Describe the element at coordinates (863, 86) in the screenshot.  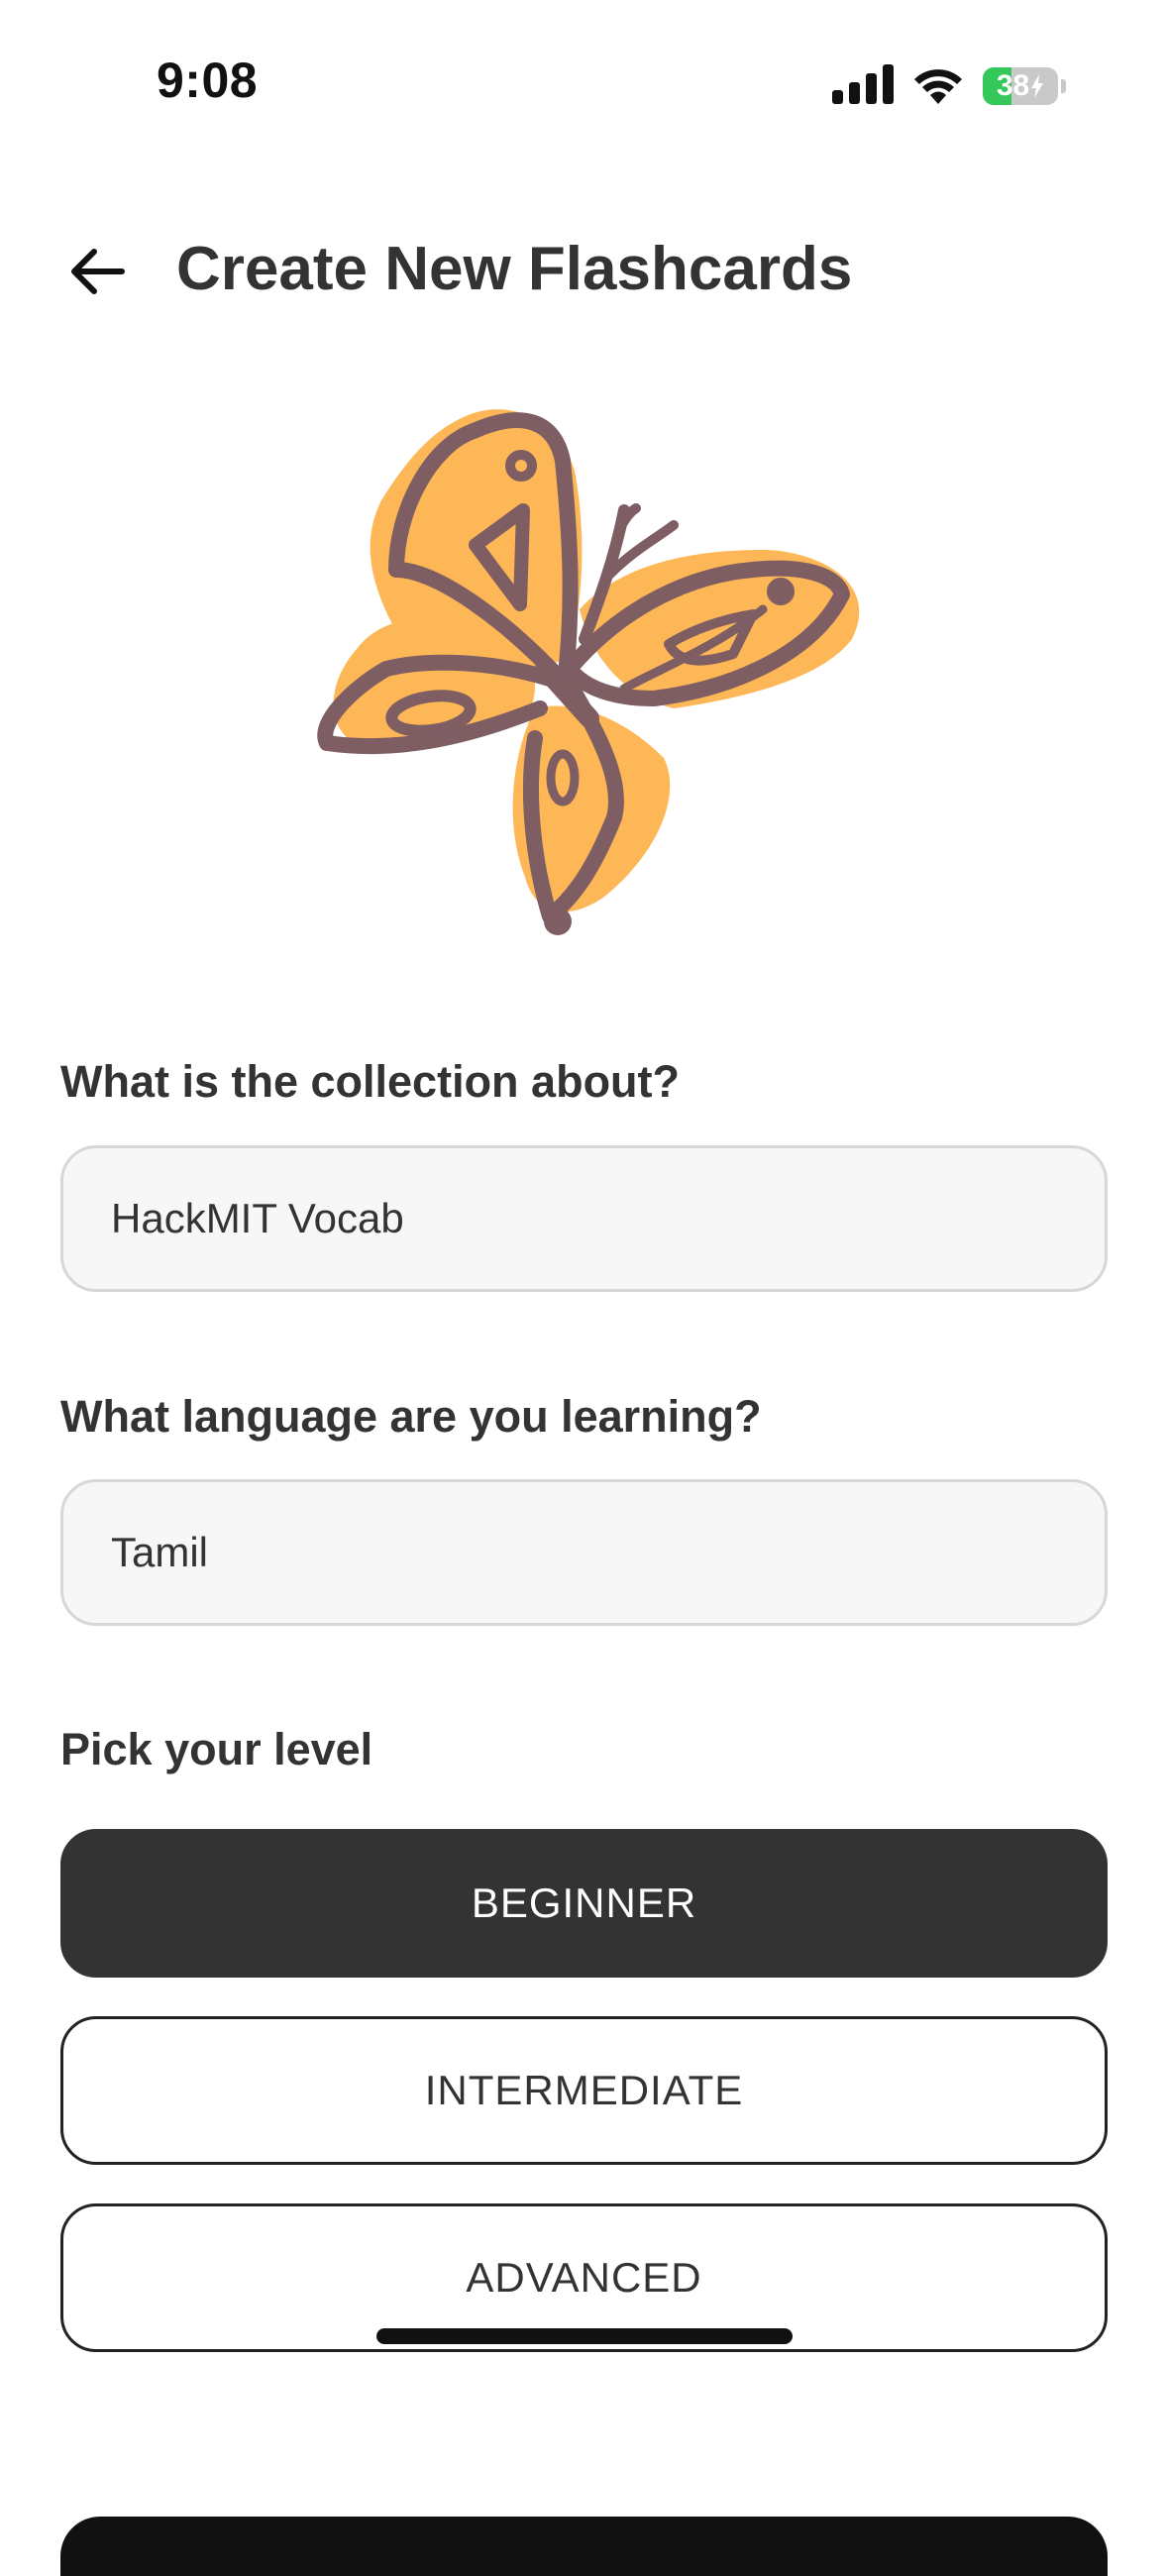
I see `cellular-signal-icon` at that location.